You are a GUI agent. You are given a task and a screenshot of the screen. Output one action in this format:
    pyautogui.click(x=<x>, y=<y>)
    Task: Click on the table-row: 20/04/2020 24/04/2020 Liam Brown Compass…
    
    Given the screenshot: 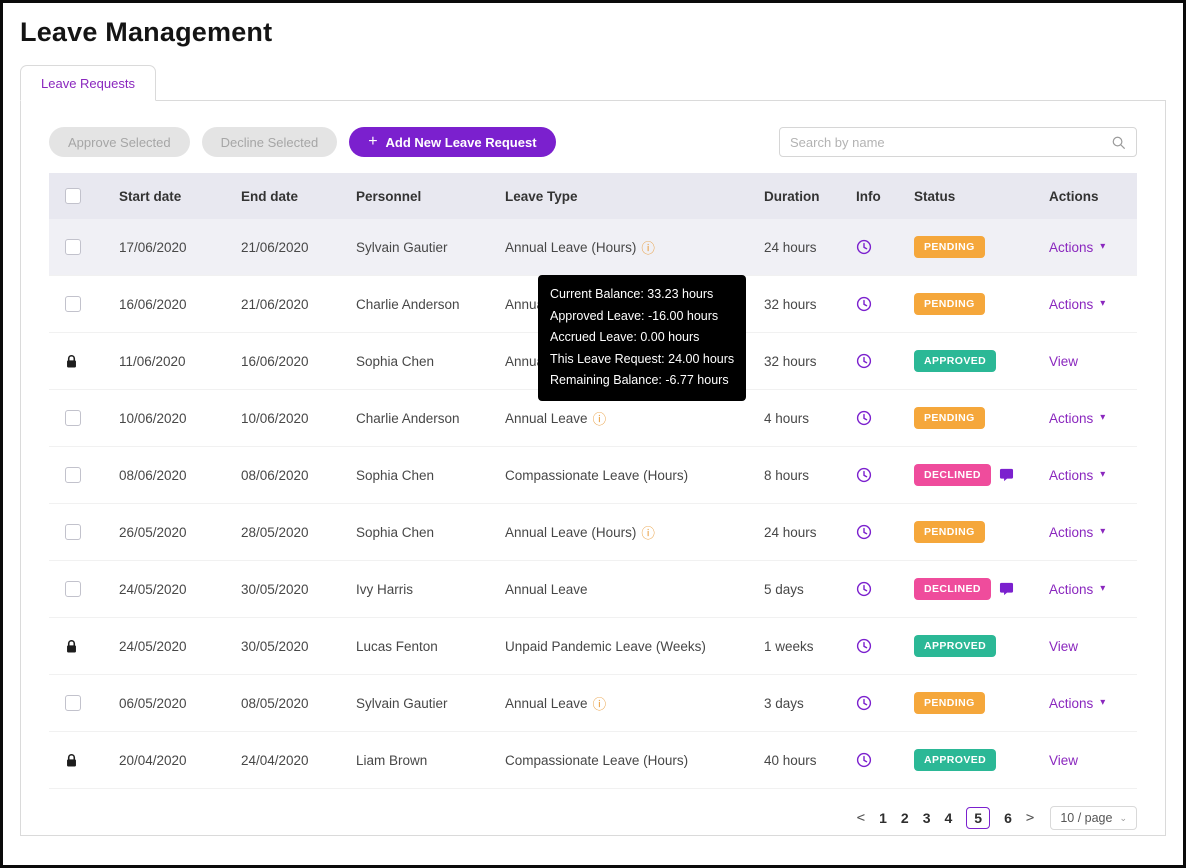 What is the action you would take?
    pyautogui.click(x=593, y=760)
    